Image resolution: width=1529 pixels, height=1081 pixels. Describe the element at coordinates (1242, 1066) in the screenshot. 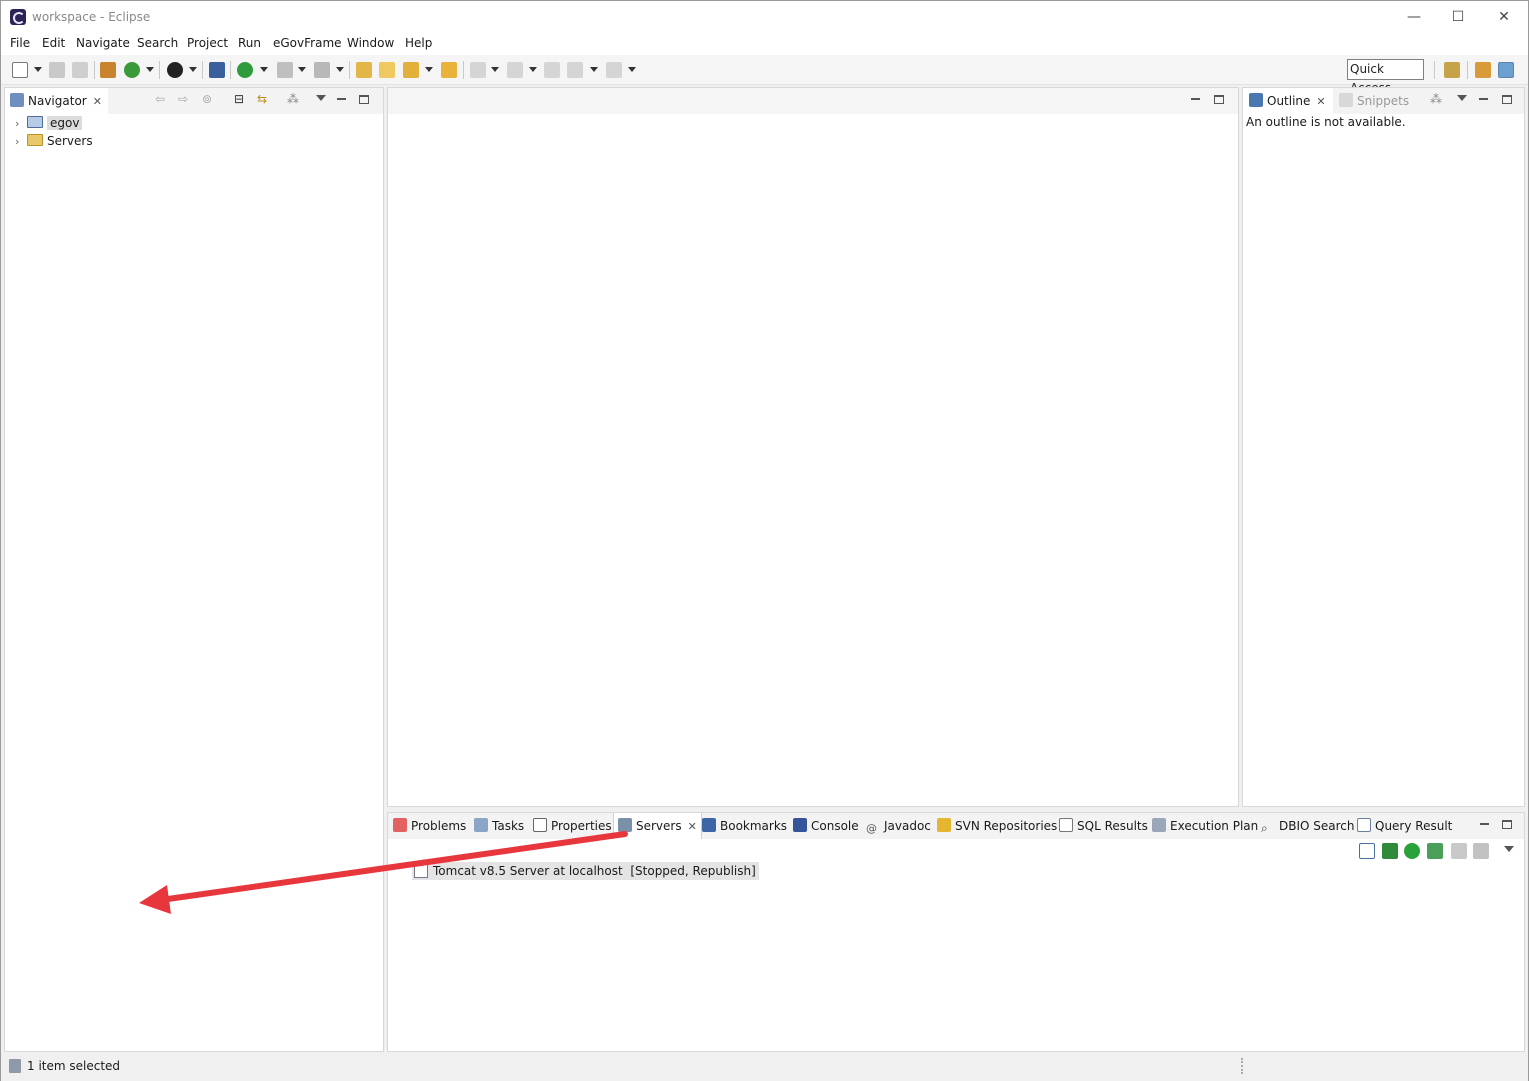

I see `status-divider` at that location.